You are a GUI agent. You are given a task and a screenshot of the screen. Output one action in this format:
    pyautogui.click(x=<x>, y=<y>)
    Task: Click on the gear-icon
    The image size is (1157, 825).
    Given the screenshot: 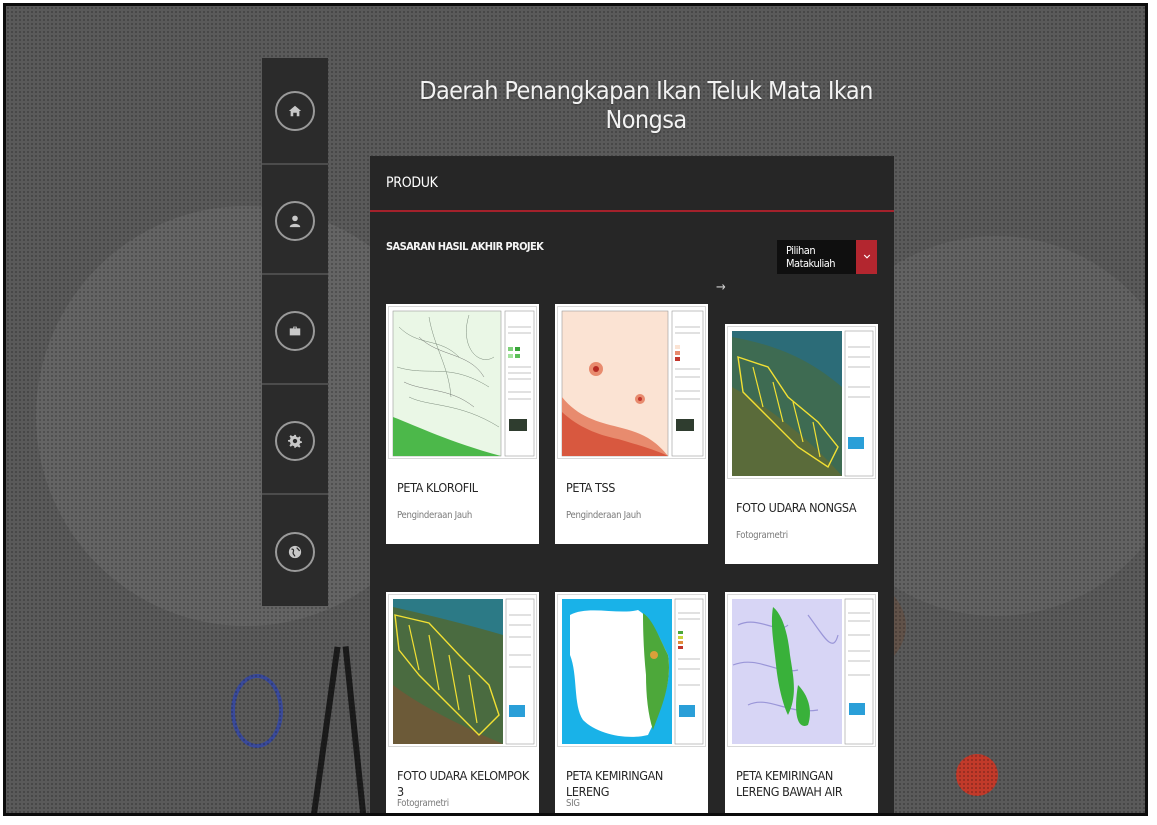 What is the action you would take?
    pyautogui.click(x=295, y=440)
    